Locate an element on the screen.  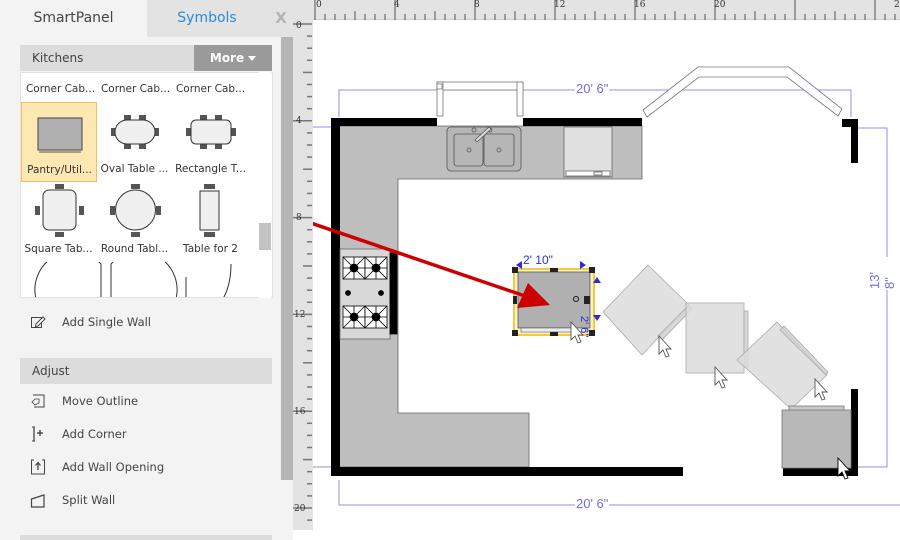
ruler-vertical: 0 4 8 12 16 20 is located at coordinates (303, 276).